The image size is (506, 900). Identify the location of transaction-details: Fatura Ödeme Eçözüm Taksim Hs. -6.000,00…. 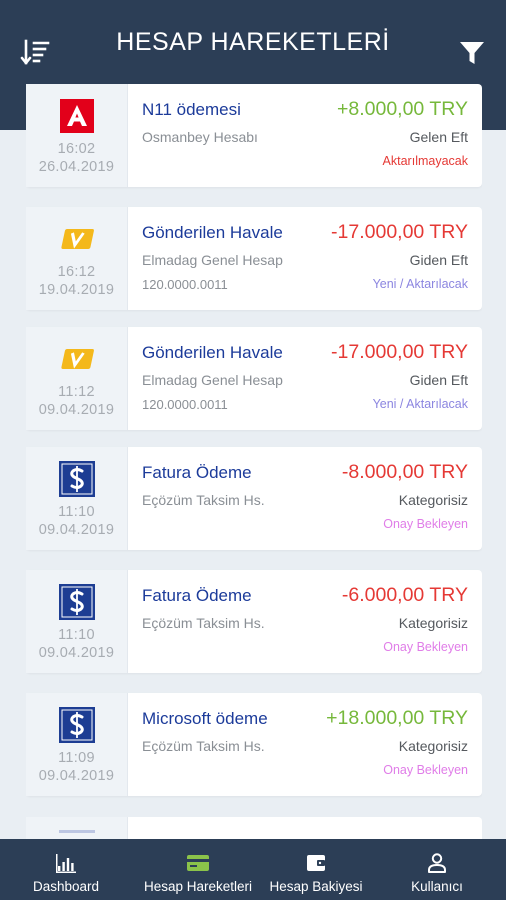
(305, 621).